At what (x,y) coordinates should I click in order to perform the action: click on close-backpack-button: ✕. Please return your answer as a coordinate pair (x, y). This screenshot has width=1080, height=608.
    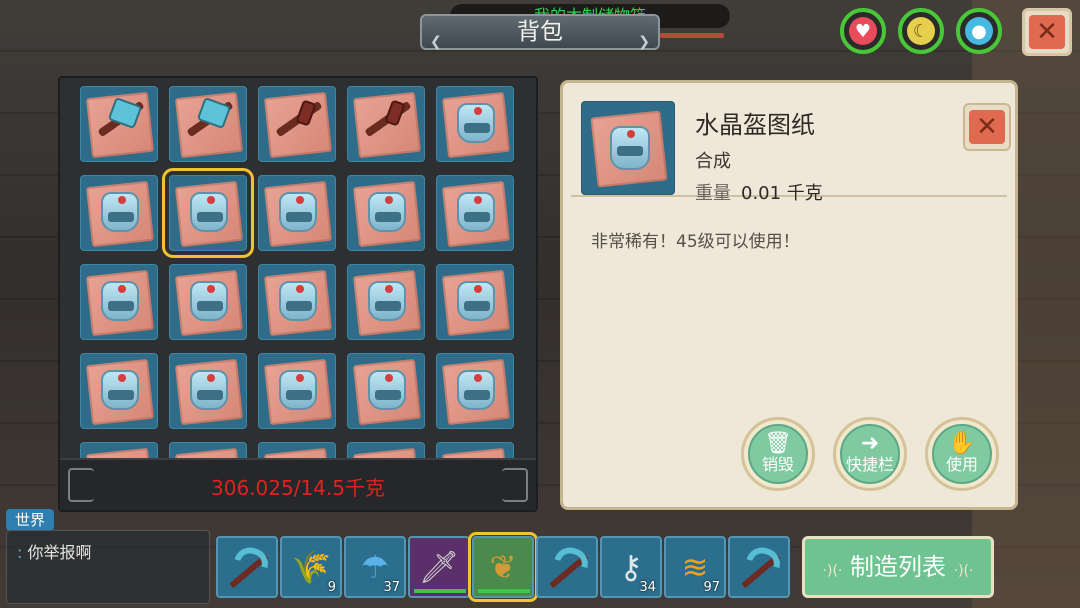
    Looking at the image, I should click on (1047, 32).